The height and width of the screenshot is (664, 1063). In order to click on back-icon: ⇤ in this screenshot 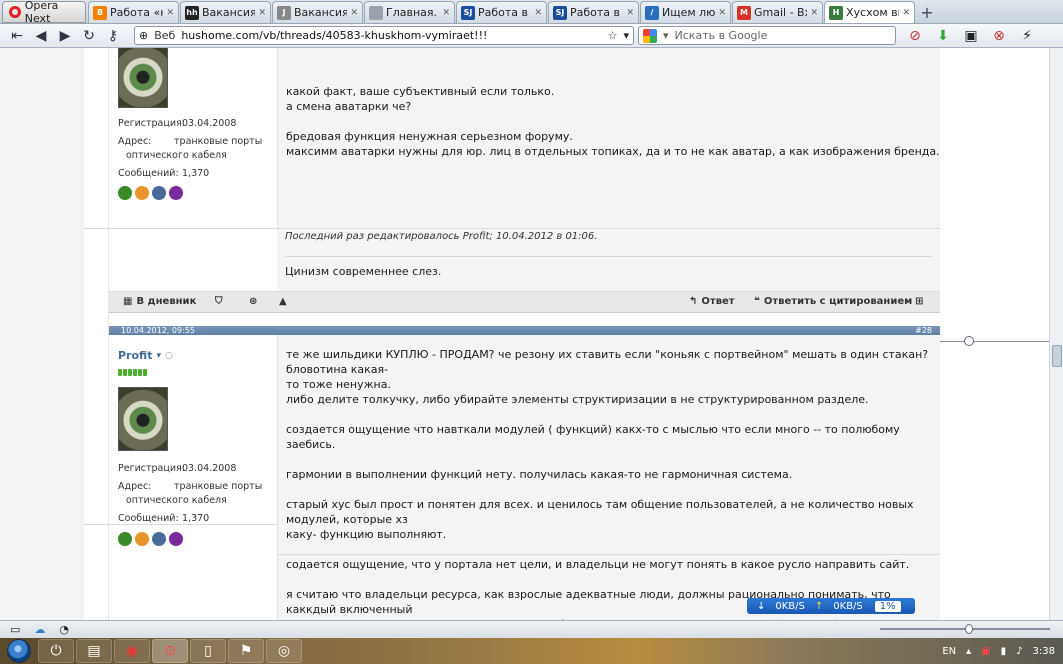, I will do `click(17, 36)`.